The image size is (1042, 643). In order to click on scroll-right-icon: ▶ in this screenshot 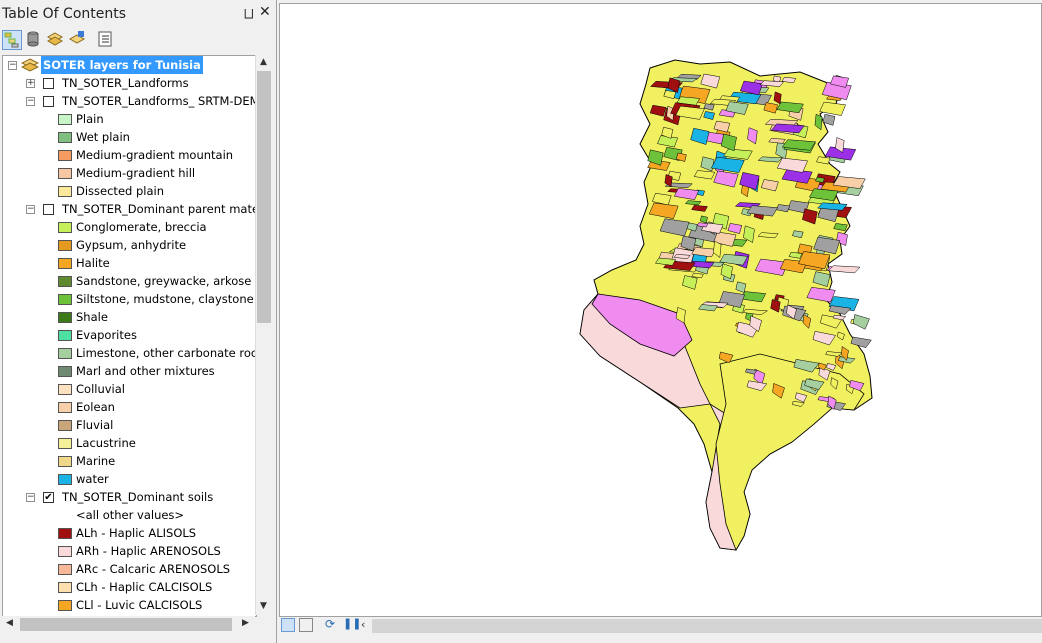, I will do `click(245, 623)`.